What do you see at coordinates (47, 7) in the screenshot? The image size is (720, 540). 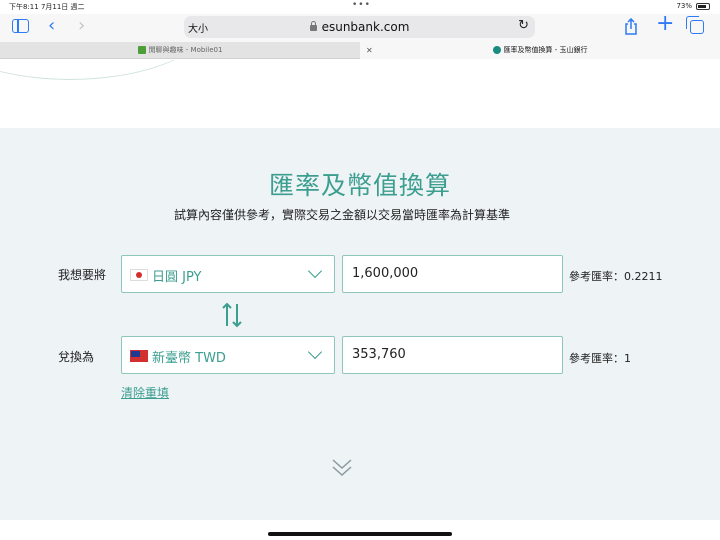 I see `status-time-date: 下午8:11 7月11日 週二` at bounding box center [47, 7].